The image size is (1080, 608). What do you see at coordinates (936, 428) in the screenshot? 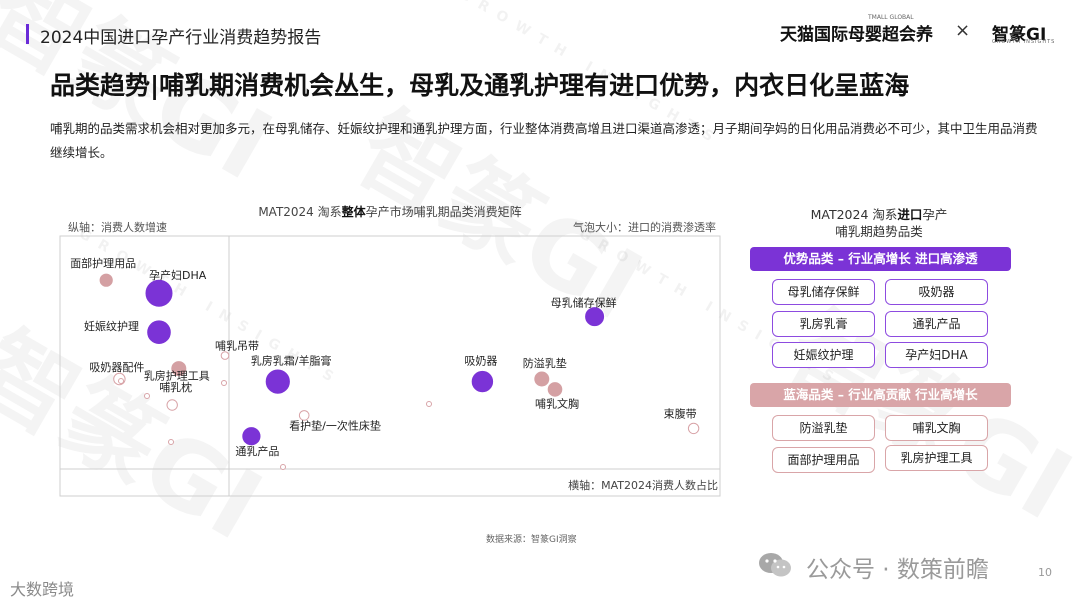
I see `blue-ocean-tag: 哺乳文胸` at bounding box center [936, 428].